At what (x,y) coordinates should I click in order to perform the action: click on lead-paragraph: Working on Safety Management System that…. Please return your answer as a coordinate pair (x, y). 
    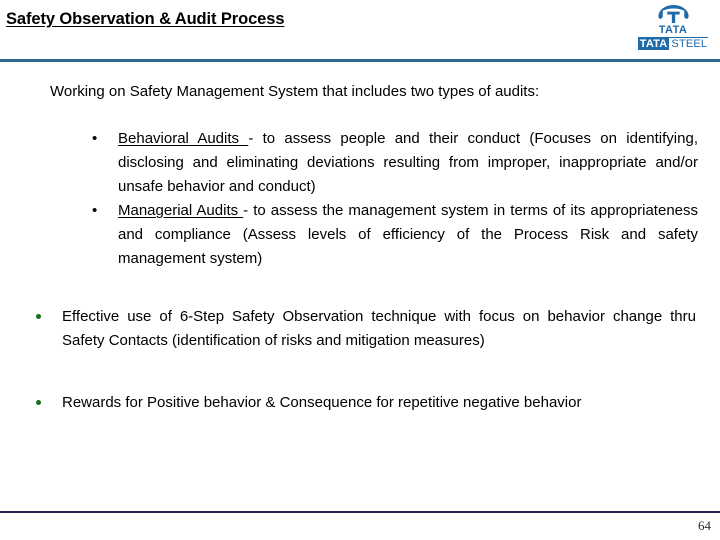
    Looking at the image, I should click on (295, 91).